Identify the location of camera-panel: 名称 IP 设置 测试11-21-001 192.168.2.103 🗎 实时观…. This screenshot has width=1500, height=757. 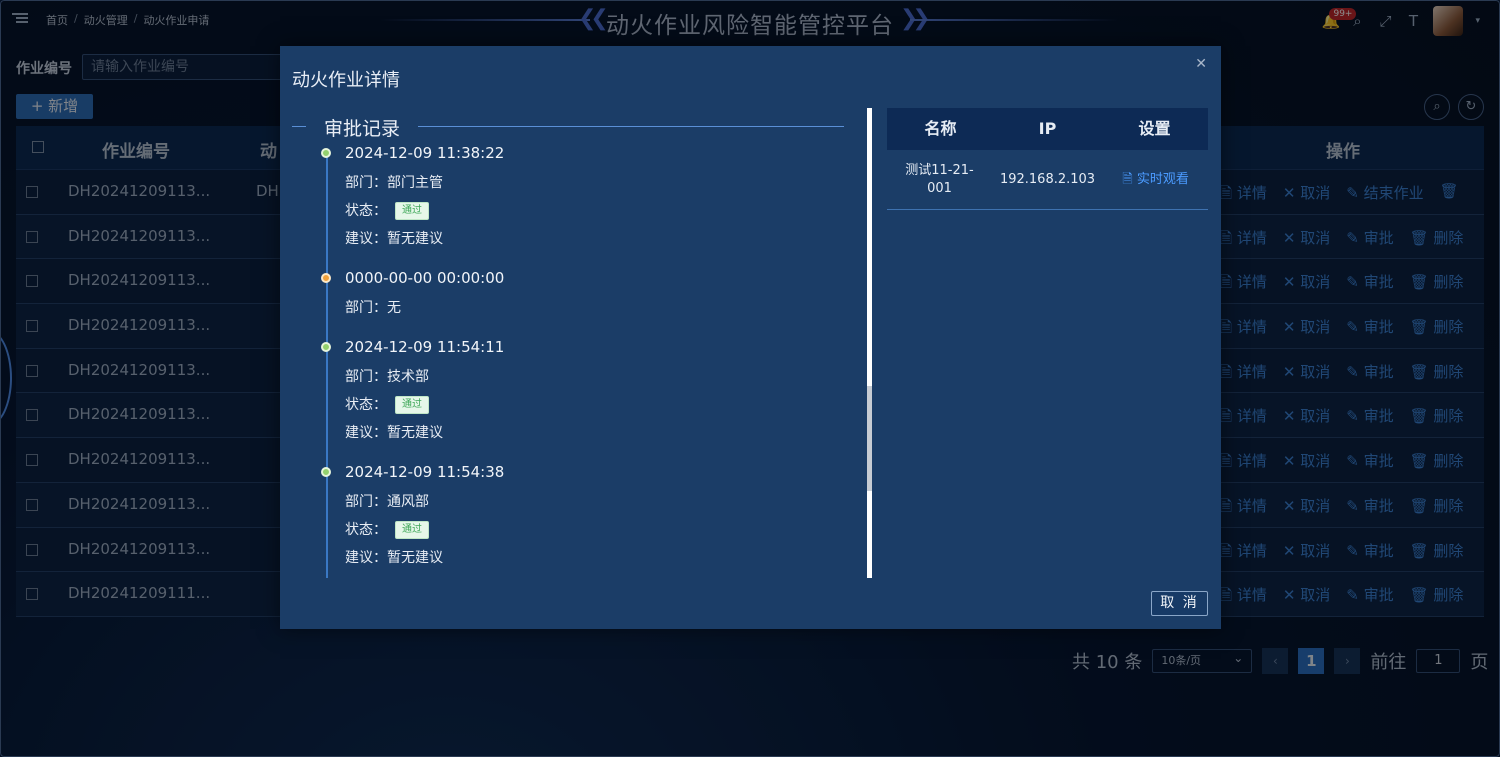
(1047, 159).